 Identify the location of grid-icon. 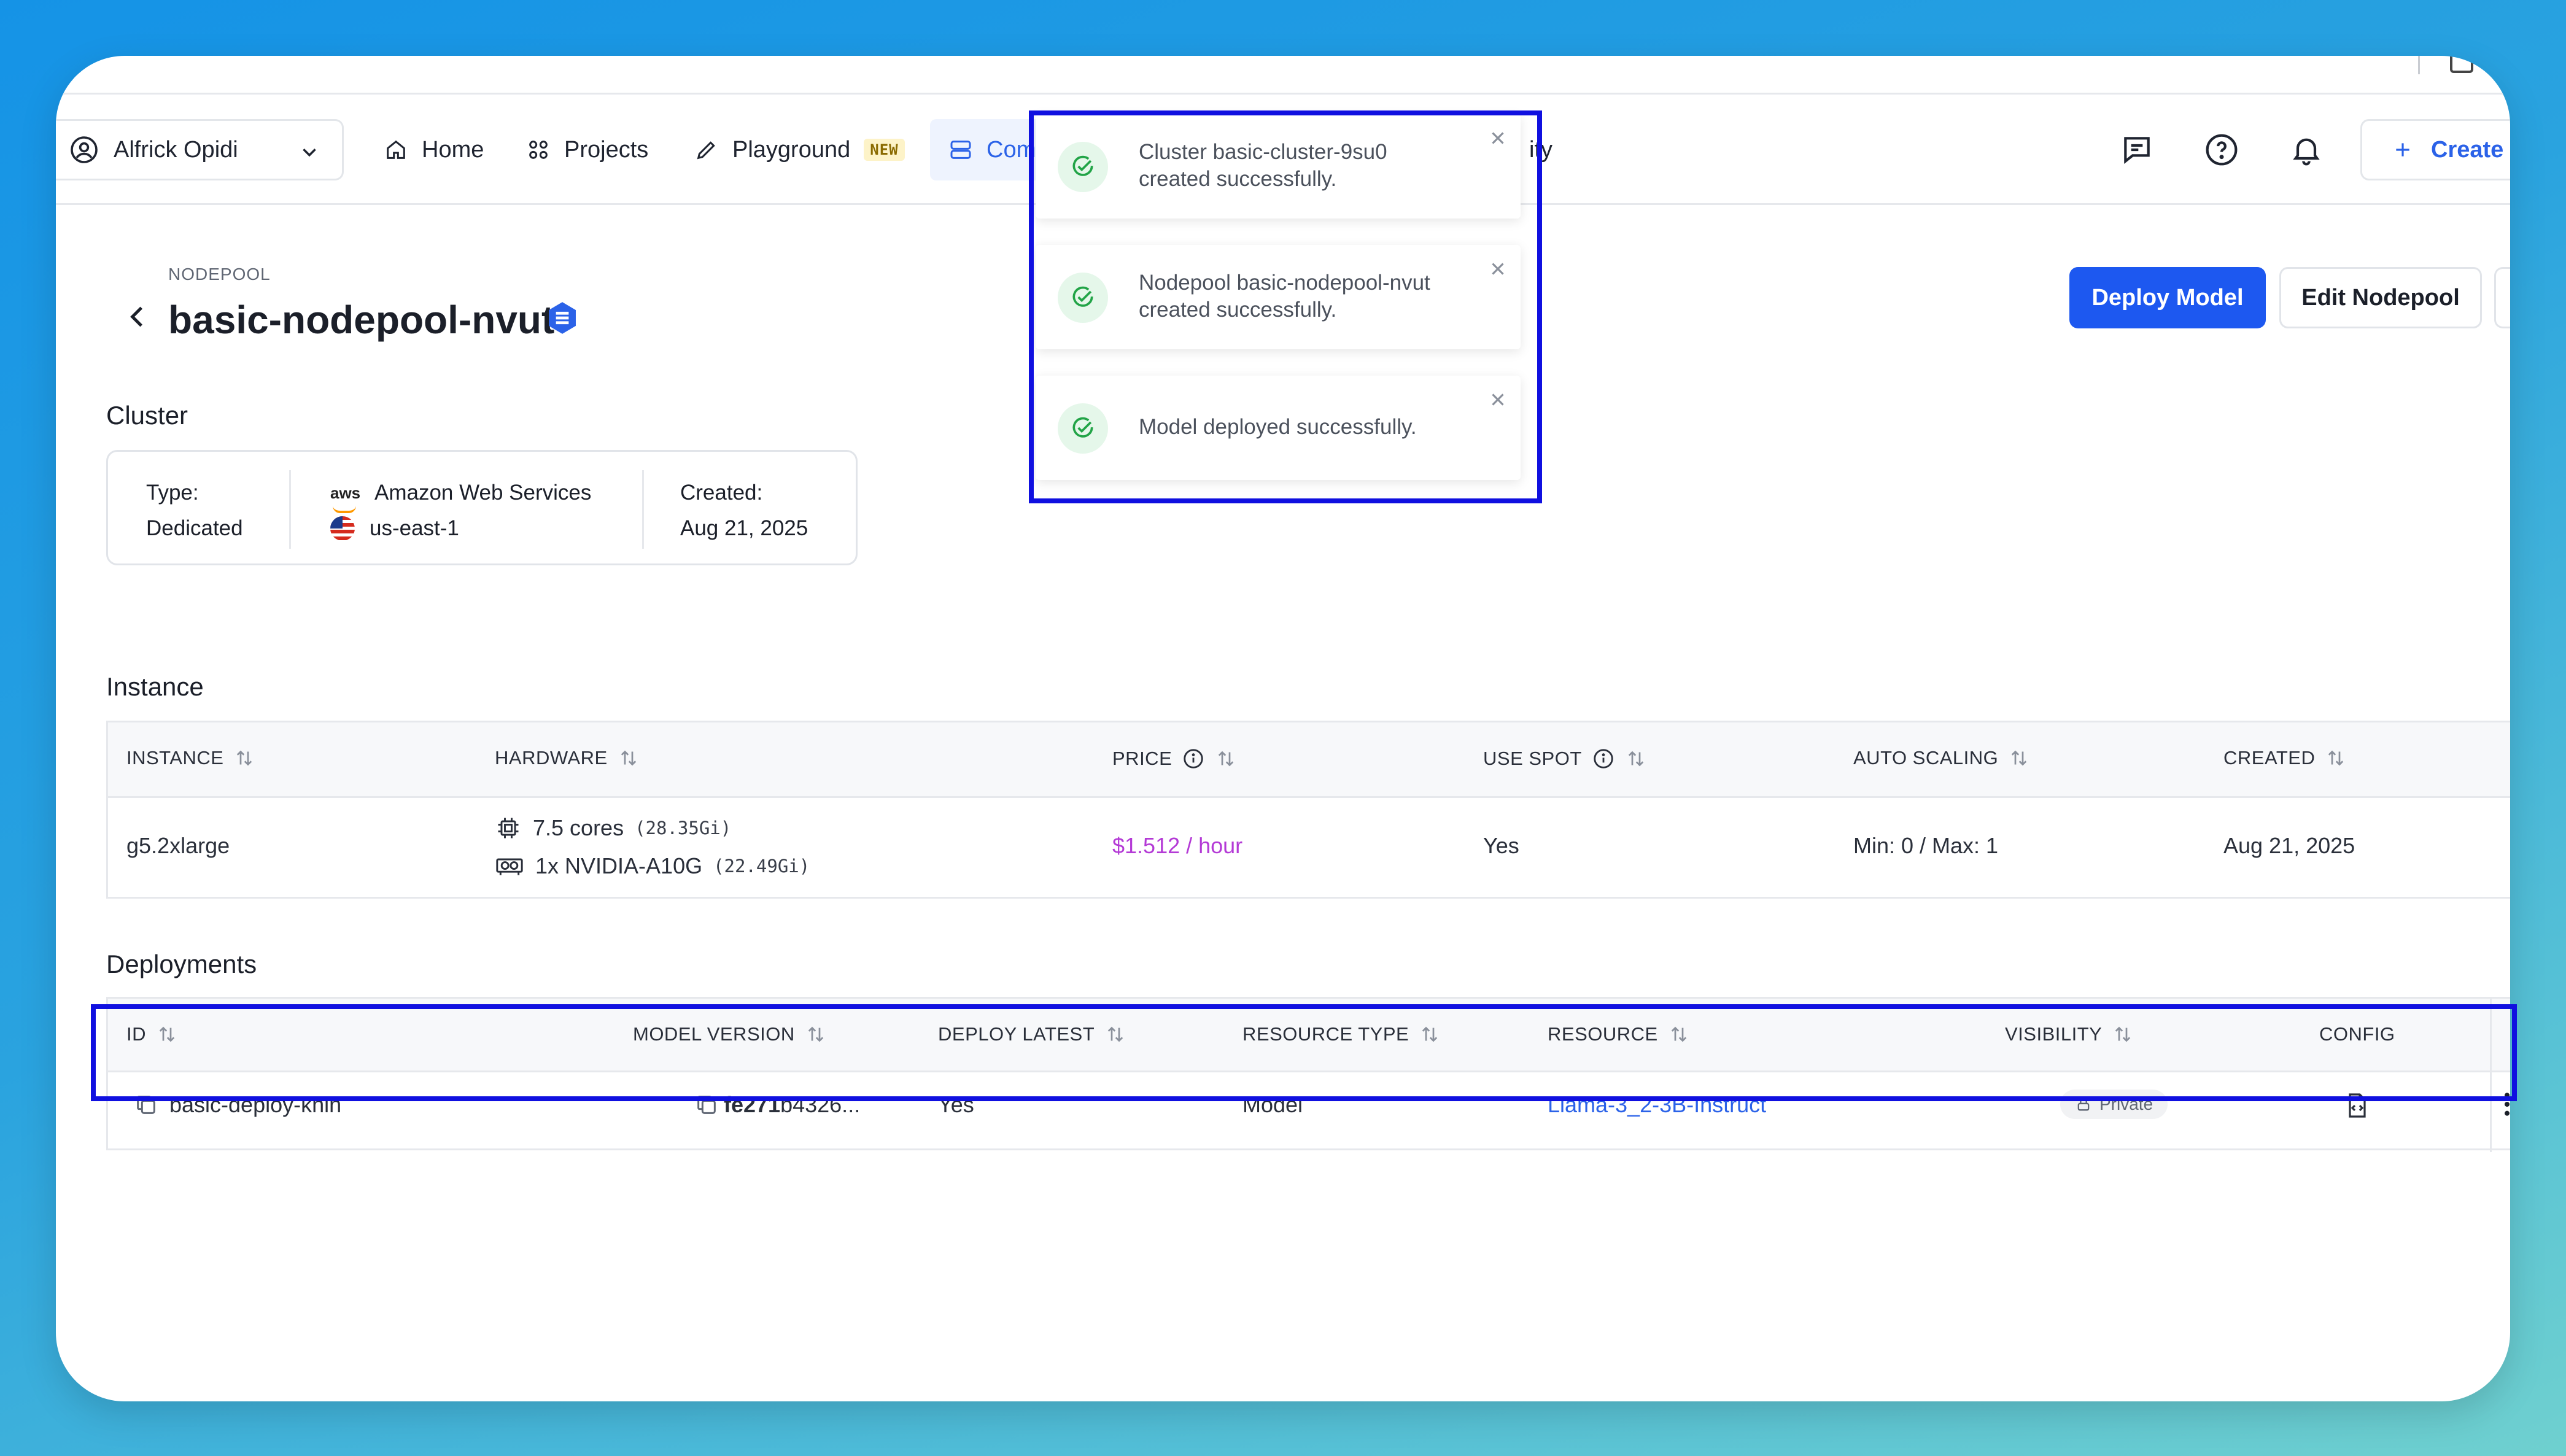
(538, 150).